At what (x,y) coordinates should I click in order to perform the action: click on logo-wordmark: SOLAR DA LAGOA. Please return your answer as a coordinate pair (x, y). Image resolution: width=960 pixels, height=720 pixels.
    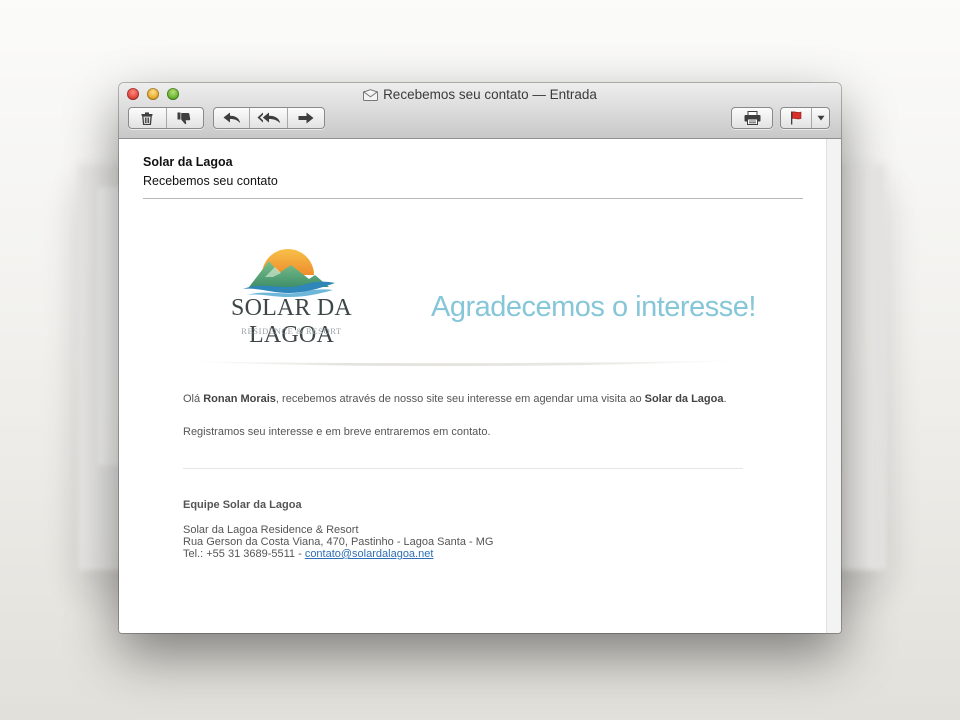
    Looking at the image, I should click on (291, 321).